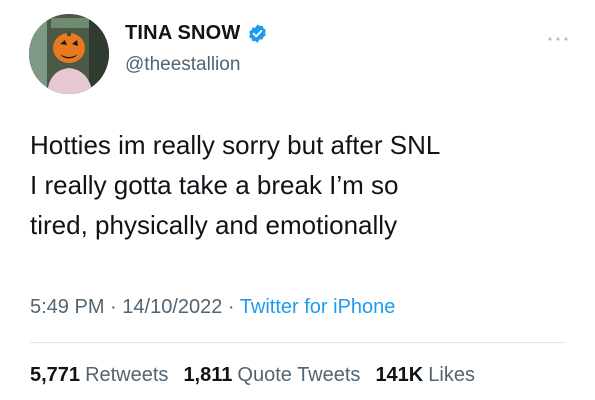 The height and width of the screenshot is (400, 595). I want to click on tweet-source-link: Twitter for iPhone, so click(318, 307).